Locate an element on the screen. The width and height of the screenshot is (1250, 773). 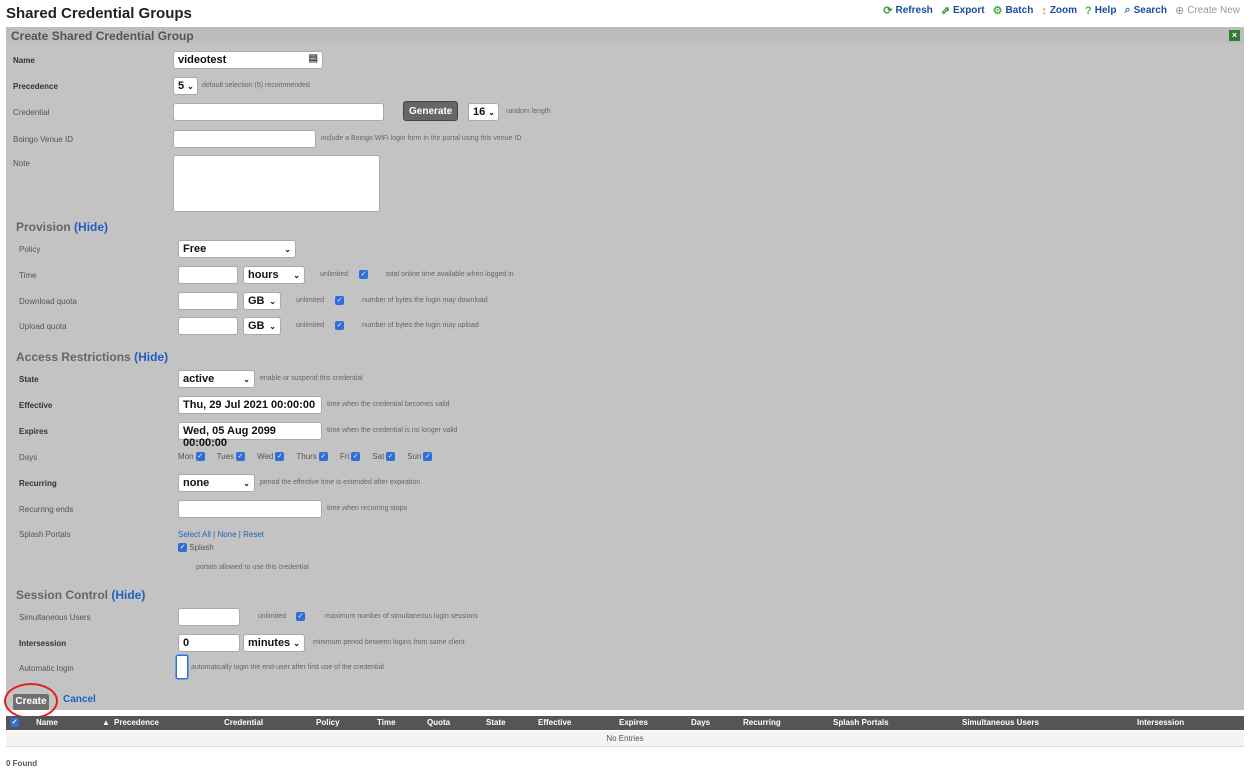
effective-hint: time when the credential becomes valid is located at coordinates (388, 404).